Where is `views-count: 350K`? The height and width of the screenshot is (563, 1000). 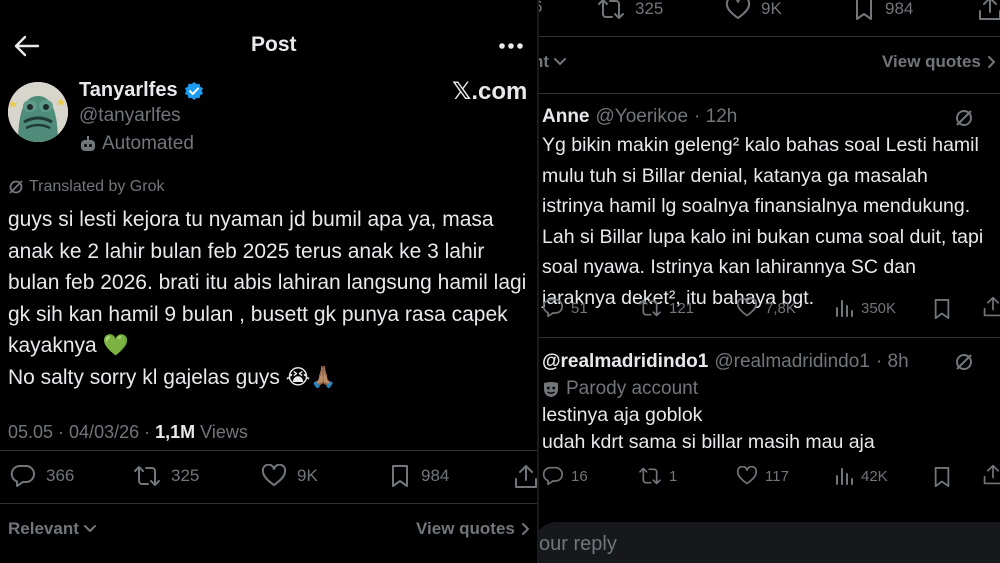
views-count: 350K is located at coordinates (879, 308).